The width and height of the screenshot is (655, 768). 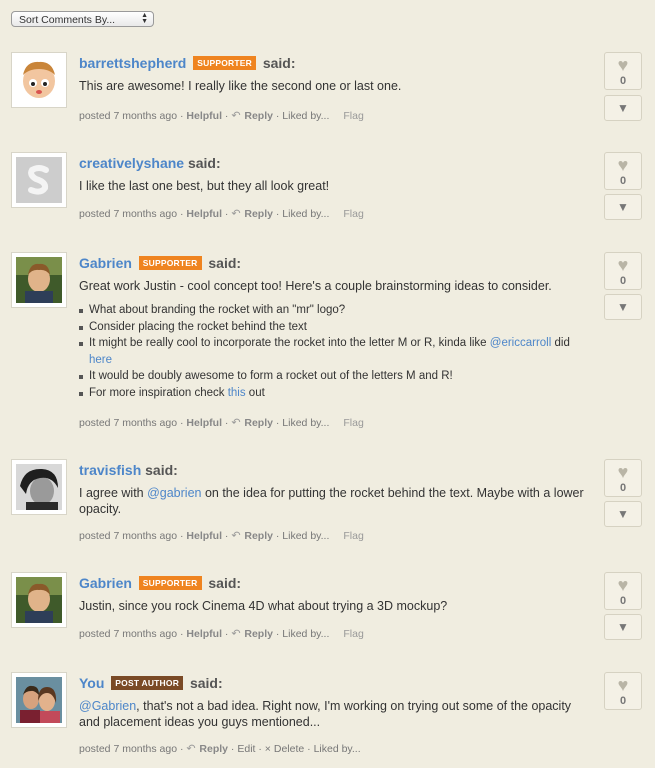 What do you see at coordinates (132, 63) in the screenshot?
I see `username-link: barrettshepherd` at bounding box center [132, 63].